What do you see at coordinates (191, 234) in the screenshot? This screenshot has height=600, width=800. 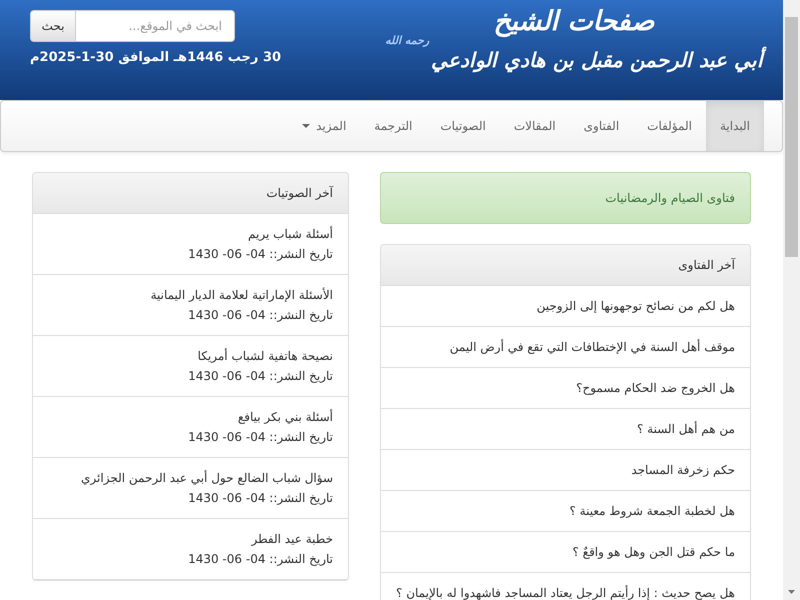 I see `audio-title: أسئلة شباب يريم` at bounding box center [191, 234].